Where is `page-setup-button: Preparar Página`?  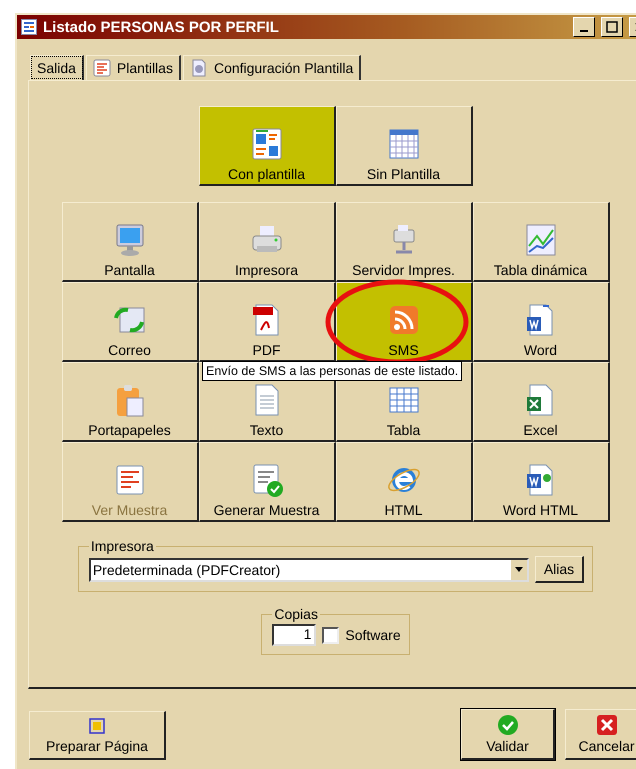 page-setup-button: Preparar Página is located at coordinates (97, 735).